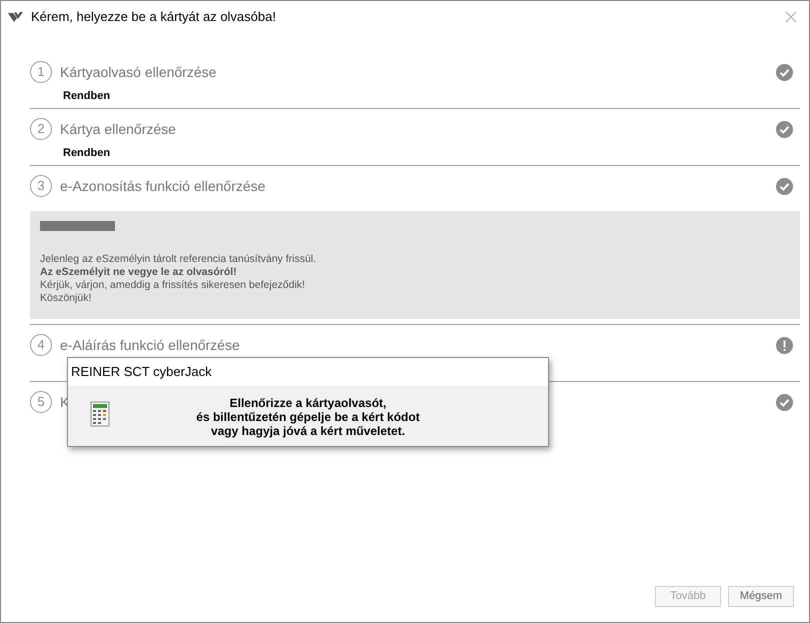 The height and width of the screenshot is (623, 810). What do you see at coordinates (141, 372) in the screenshot?
I see `dialog-title: REINER SCT cyberJack` at bounding box center [141, 372].